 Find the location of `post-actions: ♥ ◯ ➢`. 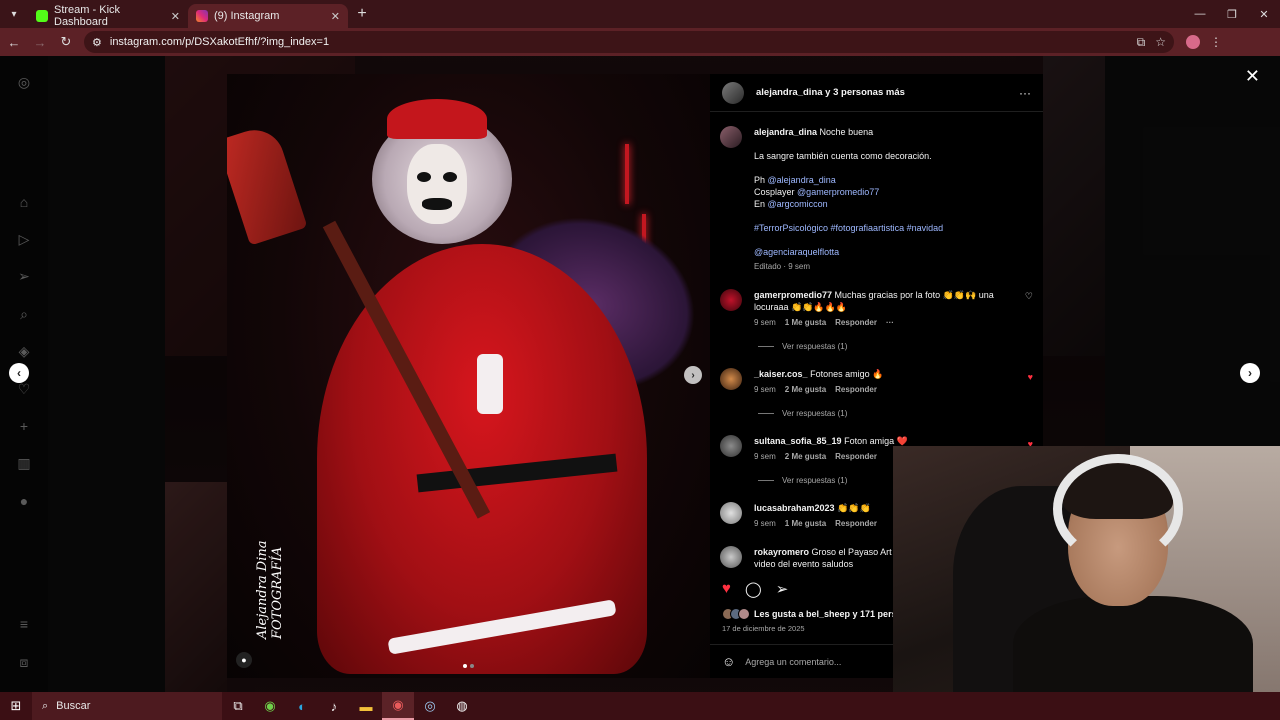

post-actions: ♥ ◯ ➢ is located at coordinates (755, 589).